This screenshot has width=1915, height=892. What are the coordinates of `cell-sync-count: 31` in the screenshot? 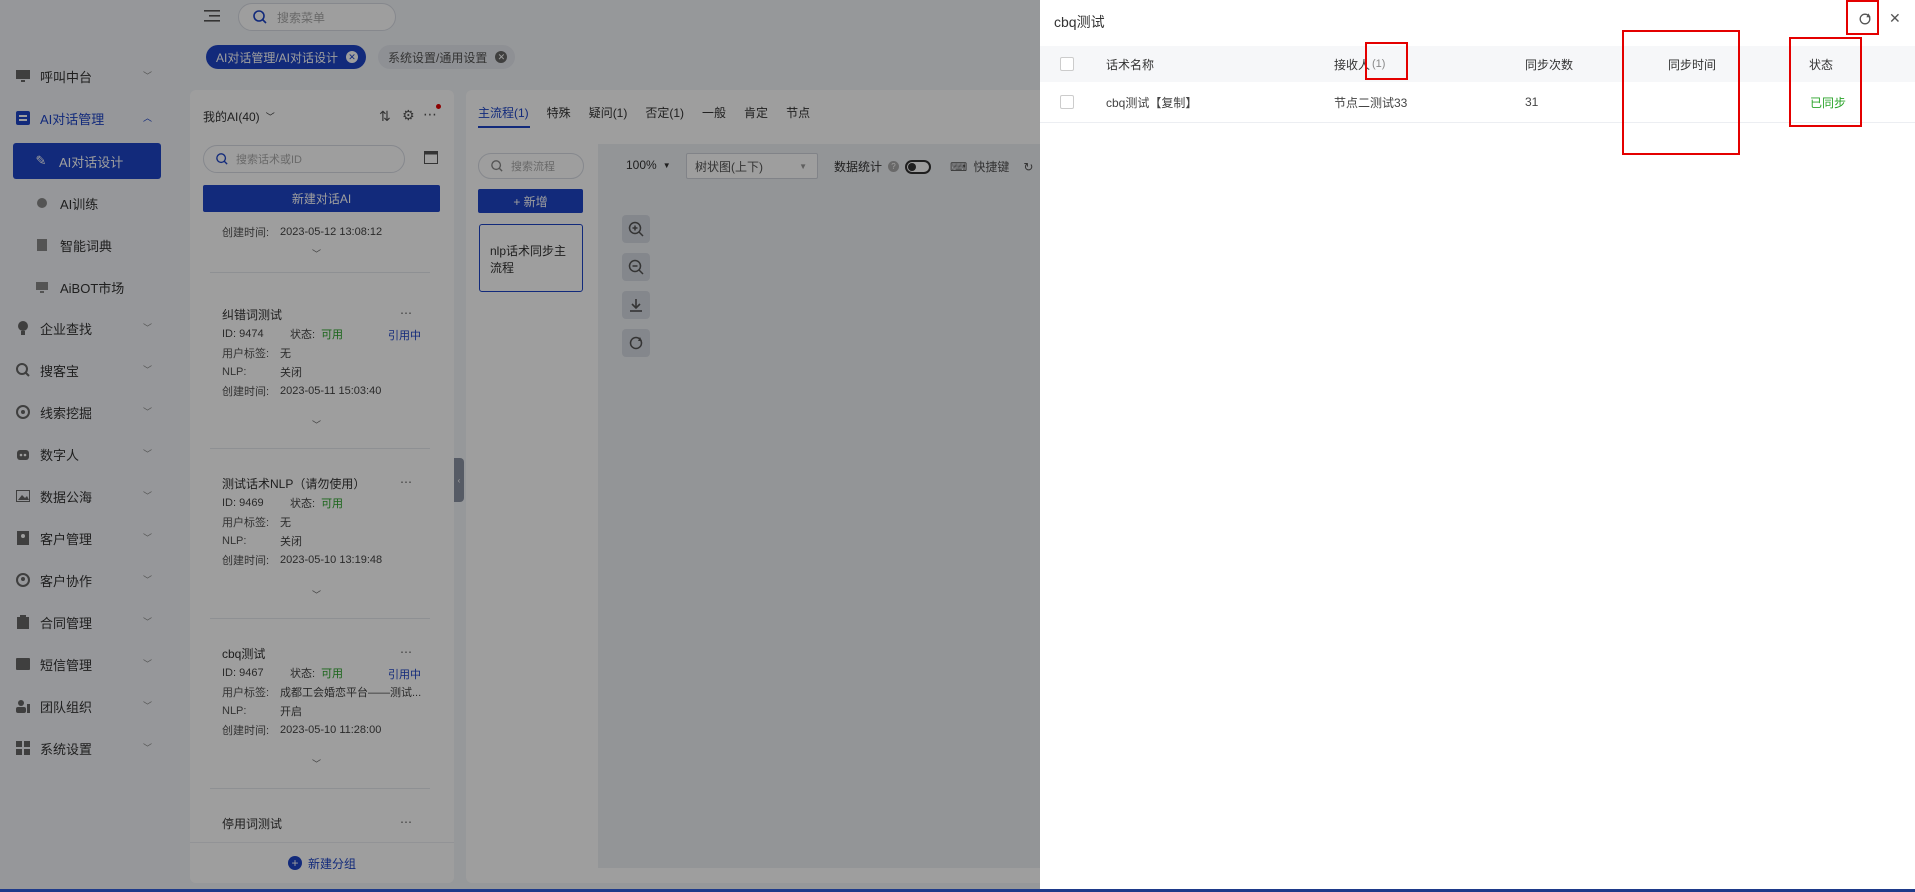 It's located at (1532, 102).